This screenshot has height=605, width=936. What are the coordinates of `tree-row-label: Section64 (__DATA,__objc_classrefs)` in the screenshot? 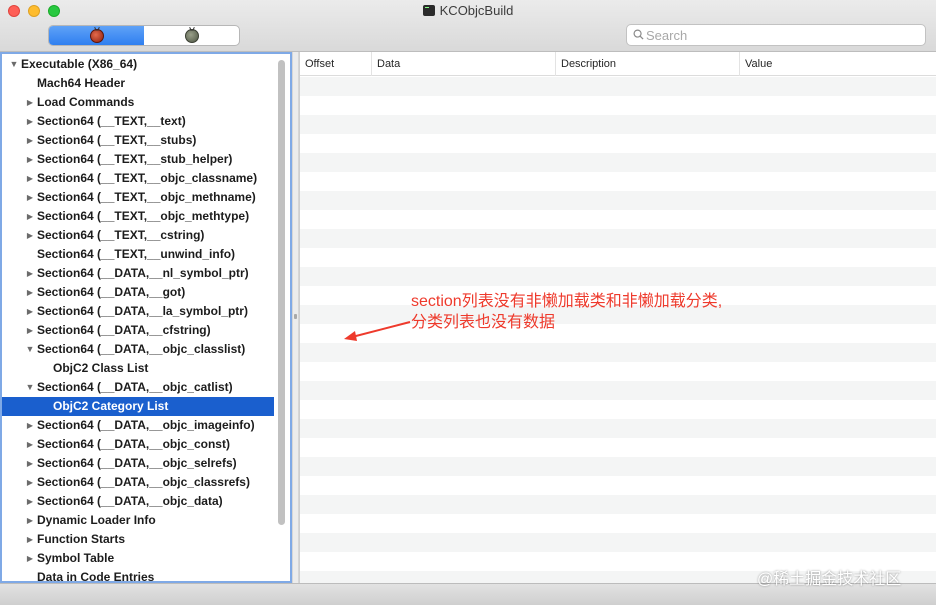 It's located at (143, 482).